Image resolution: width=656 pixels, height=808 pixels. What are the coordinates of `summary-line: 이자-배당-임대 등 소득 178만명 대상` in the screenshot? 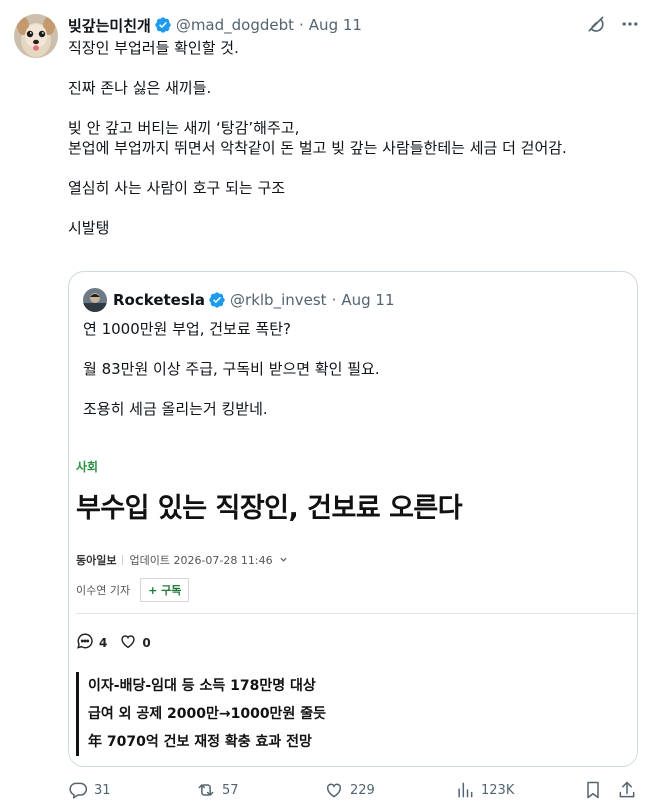 It's located at (202, 686).